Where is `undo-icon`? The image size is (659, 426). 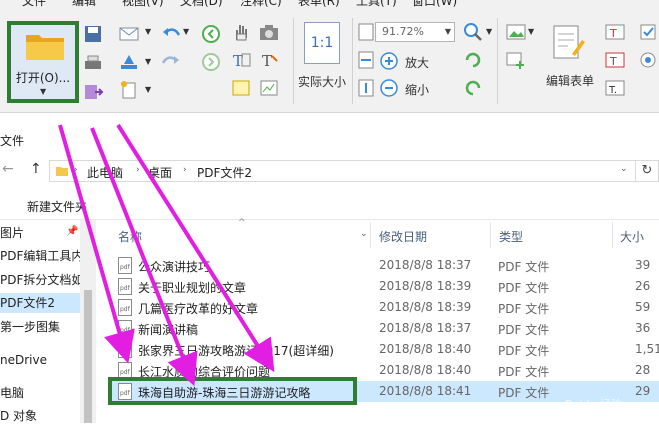
undo-icon is located at coordinates (171, 34).